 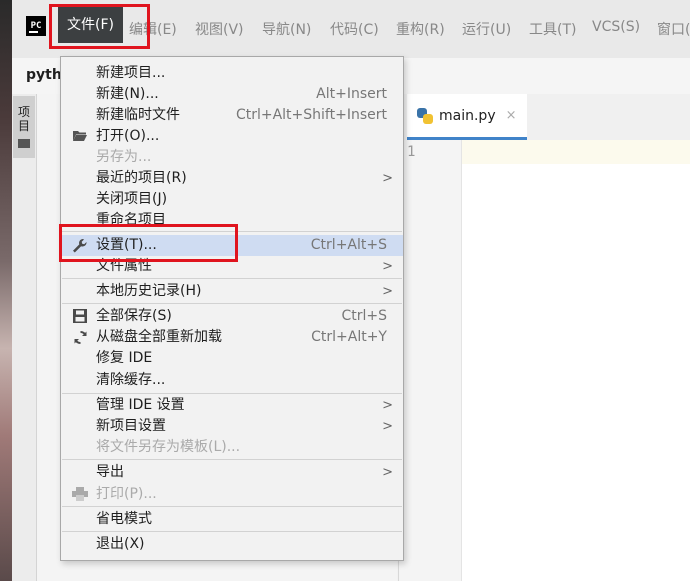 What do you see at coordinates (36, 26) in the screenshot?
I see `pycharm-logo-icon: PC` at bounding box center [36, 26].